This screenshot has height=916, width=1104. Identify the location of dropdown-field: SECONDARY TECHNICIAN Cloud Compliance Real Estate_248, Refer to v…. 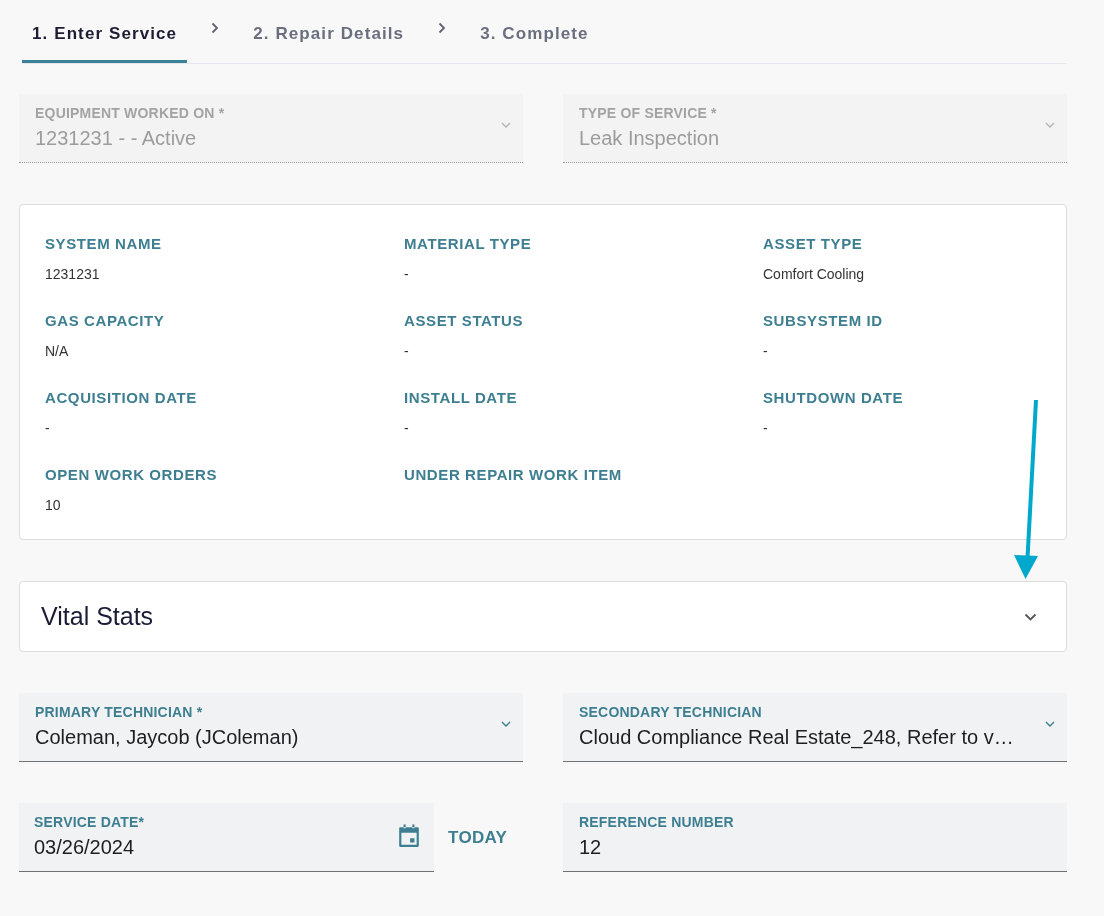
(815, 727).